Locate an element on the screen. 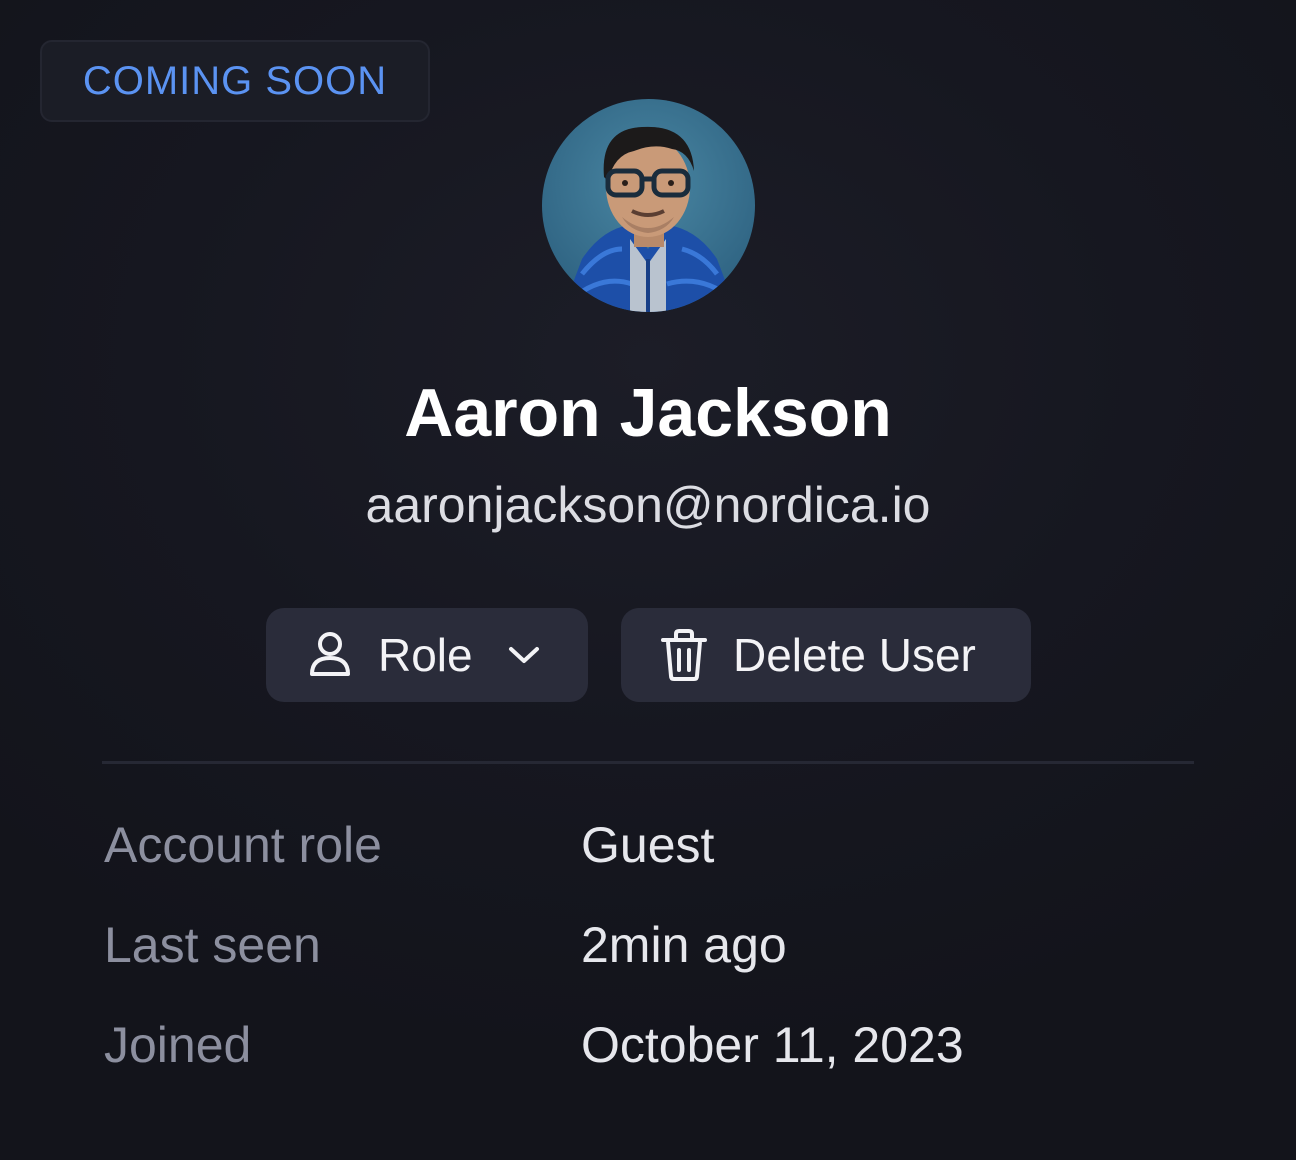 The image size is (1296, 1160). role-button-label: Role is located at coordinates (425, 655).